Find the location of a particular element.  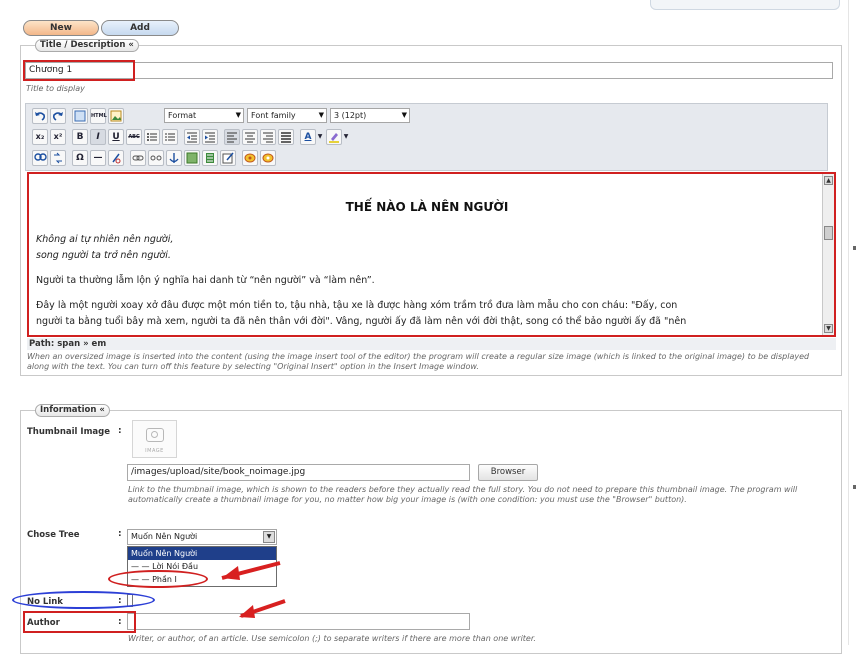

font-color-button: A is located at coordinates (308, 137).